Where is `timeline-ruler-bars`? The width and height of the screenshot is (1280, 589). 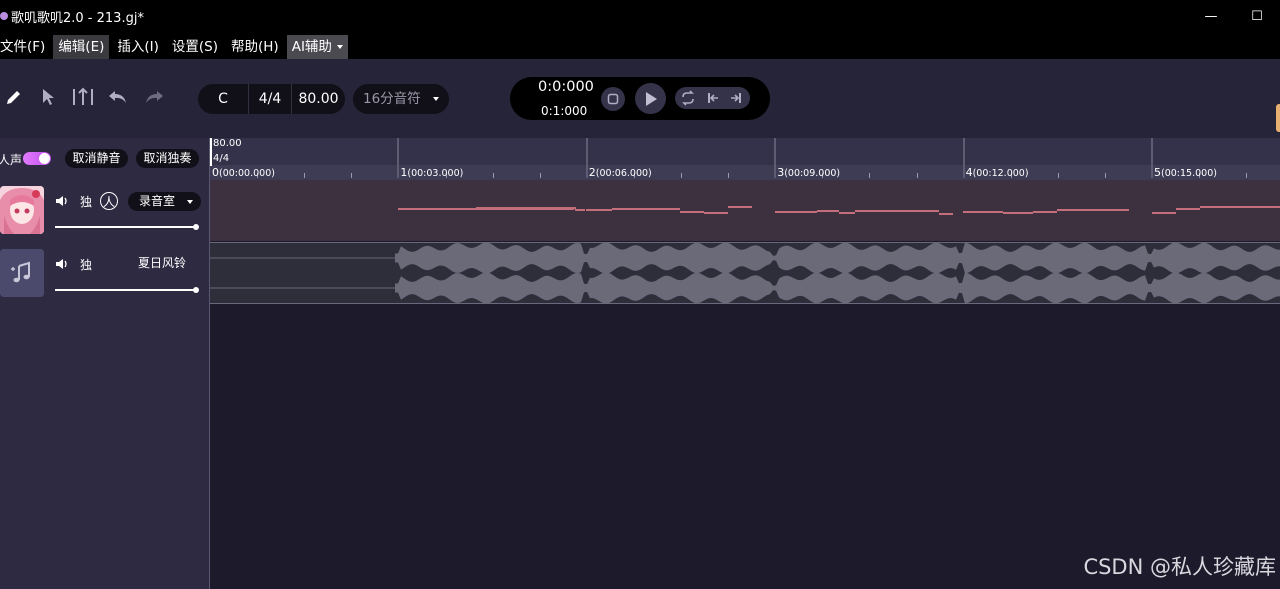
timeline-ruler-bars is located at coordinates (745, 172).